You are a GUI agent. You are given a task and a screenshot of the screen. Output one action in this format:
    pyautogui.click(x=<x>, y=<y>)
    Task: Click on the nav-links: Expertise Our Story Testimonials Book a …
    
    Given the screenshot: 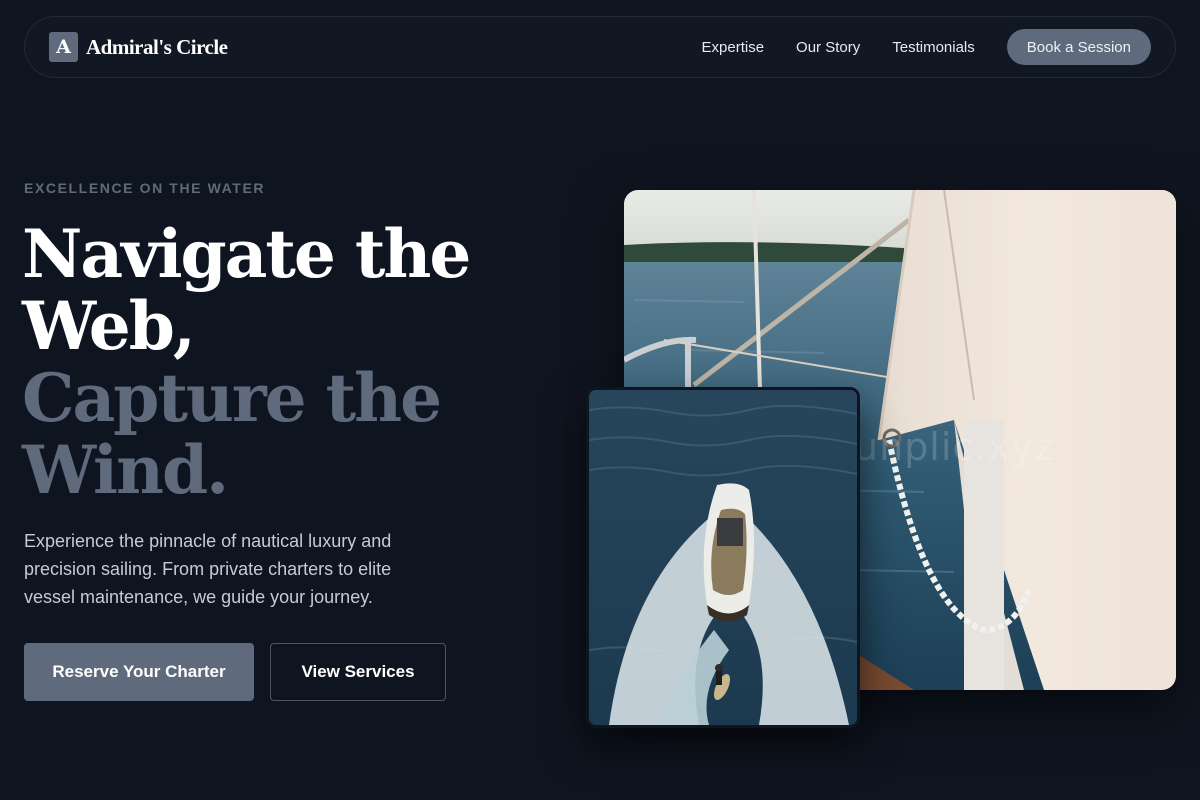 What is the action you would take?
    pyautogui.click(x=926, y=47)
    